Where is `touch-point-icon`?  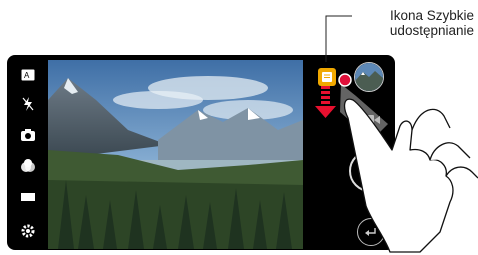 touch-point-icon is located at coordinates (345, 80).